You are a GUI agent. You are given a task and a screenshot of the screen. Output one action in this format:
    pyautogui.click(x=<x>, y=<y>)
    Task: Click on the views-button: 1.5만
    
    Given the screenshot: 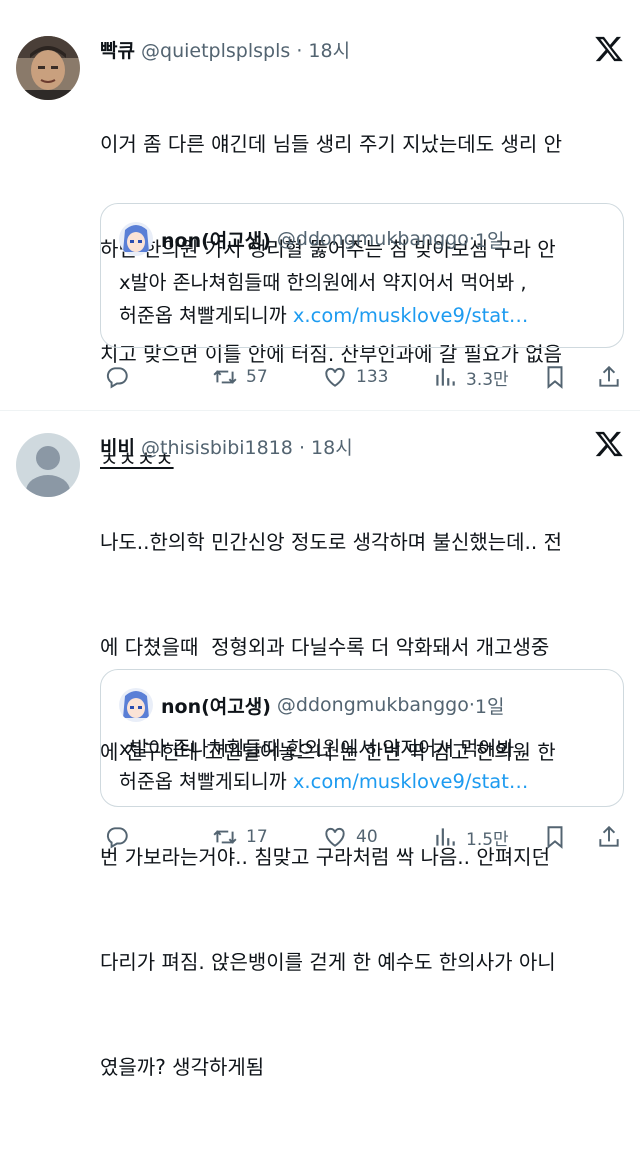 What is the action you would take?
    pyautogui.click(x=470, y=837)
    